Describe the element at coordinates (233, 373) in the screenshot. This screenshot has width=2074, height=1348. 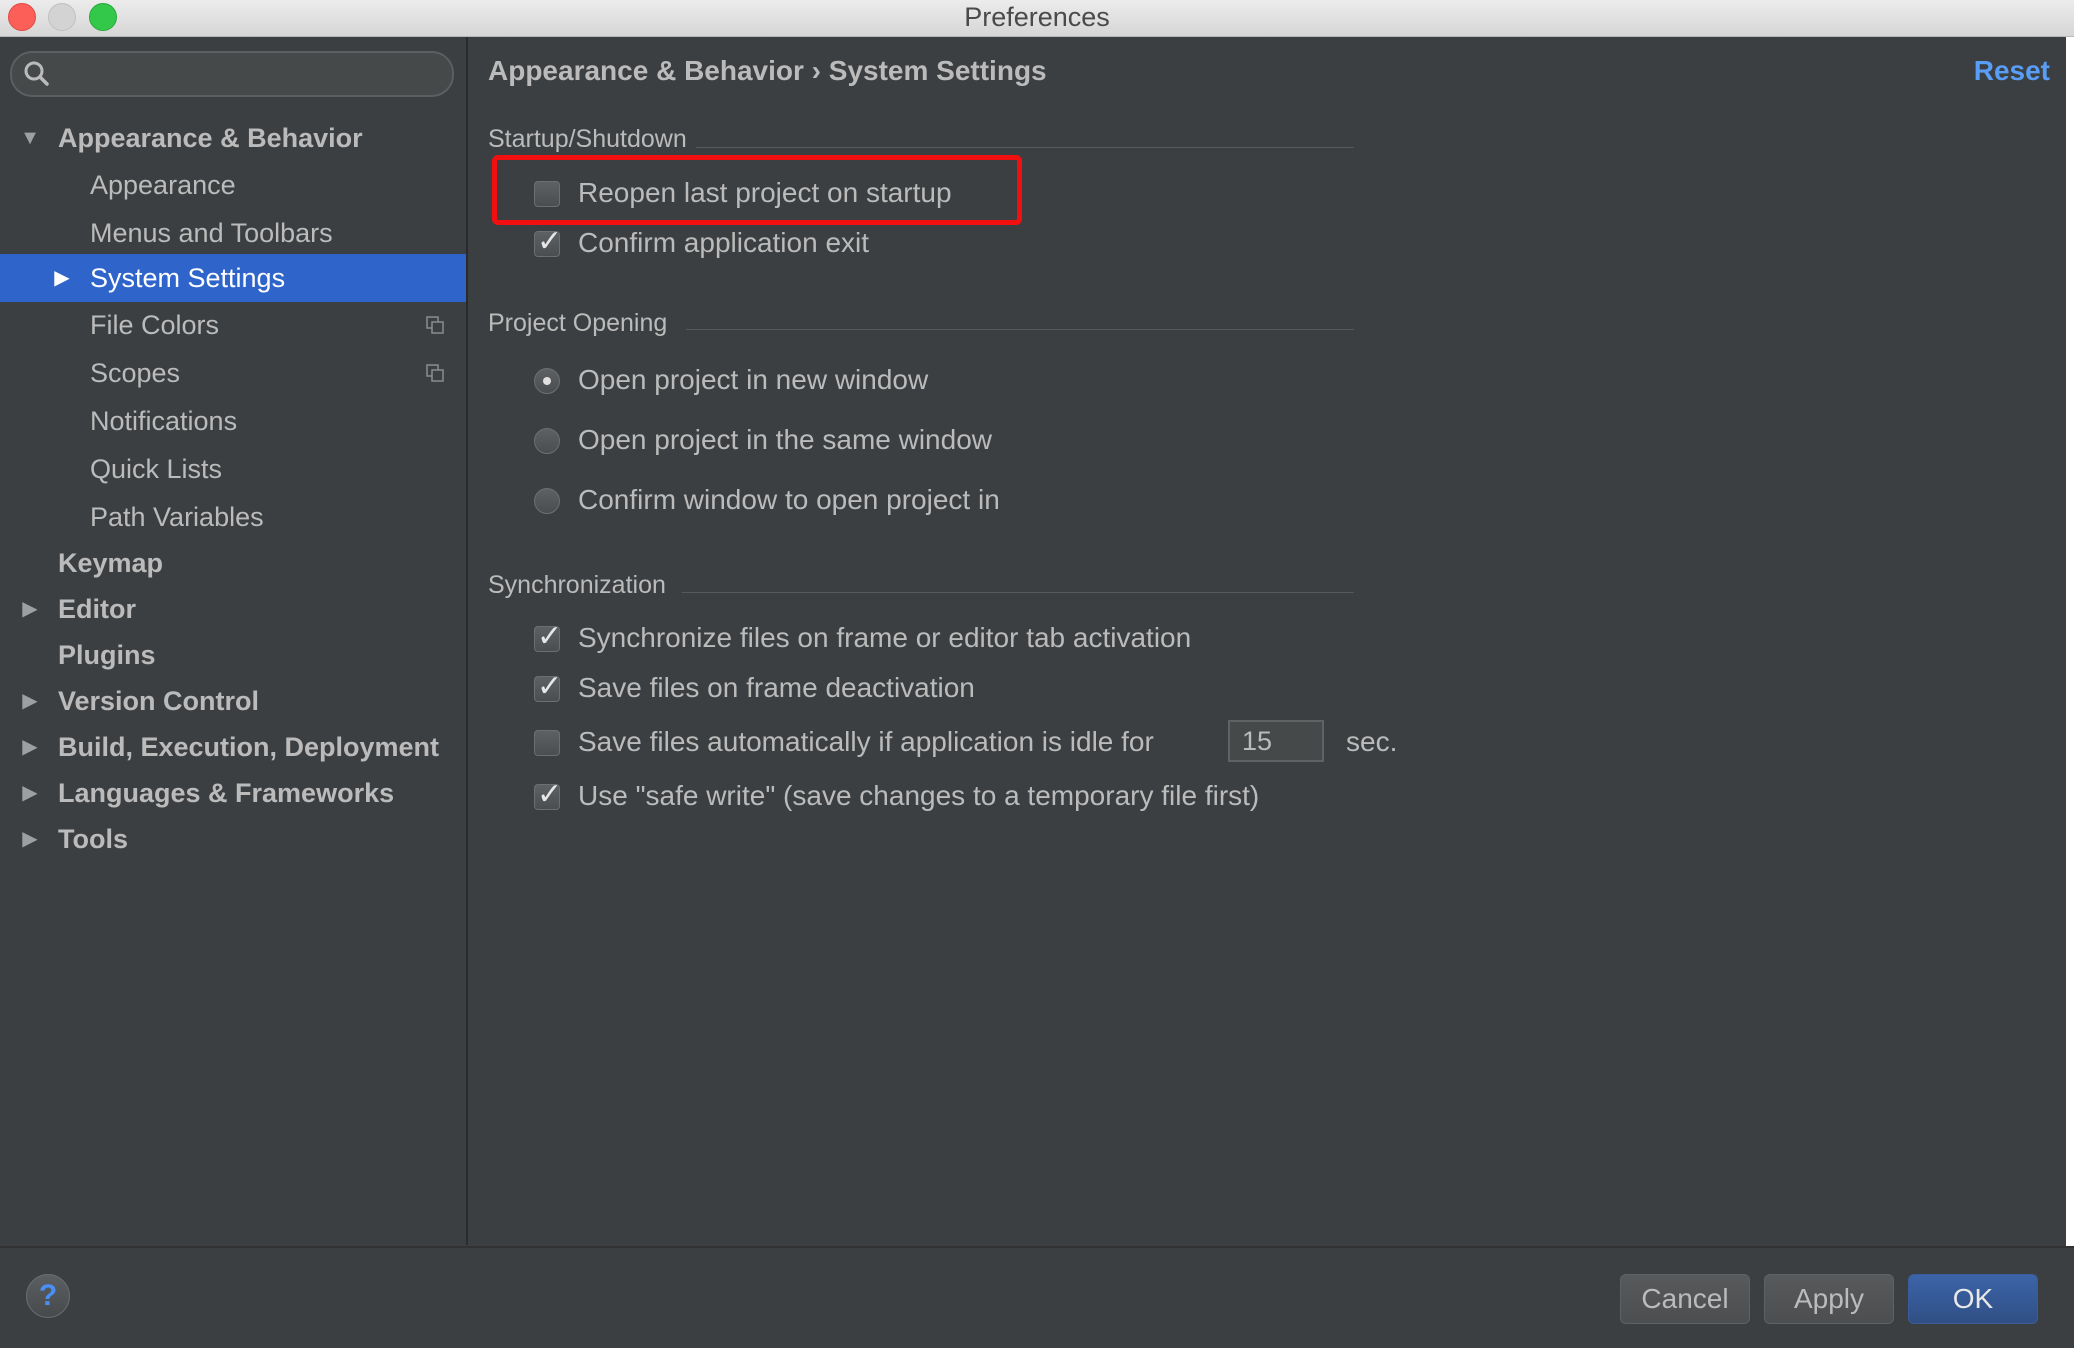
I see `sidebar-item-scopes: Scopes` at that location.